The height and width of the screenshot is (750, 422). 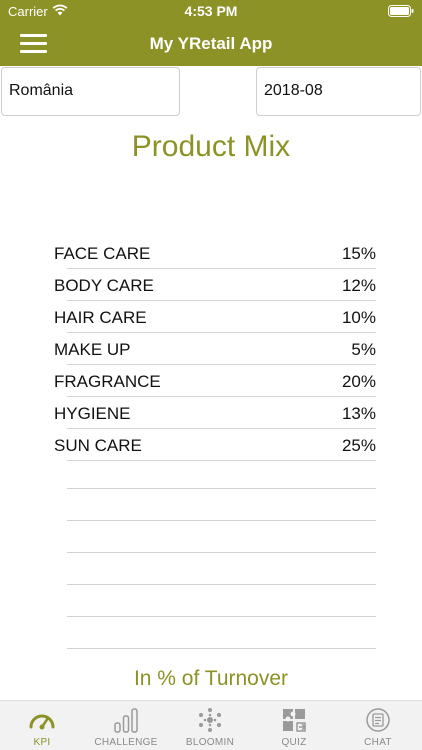 What do you see at coordinates (107, 381) in the screenshot?
I see `category-name: FRAGRANCE` at bounding box center [107, 381].